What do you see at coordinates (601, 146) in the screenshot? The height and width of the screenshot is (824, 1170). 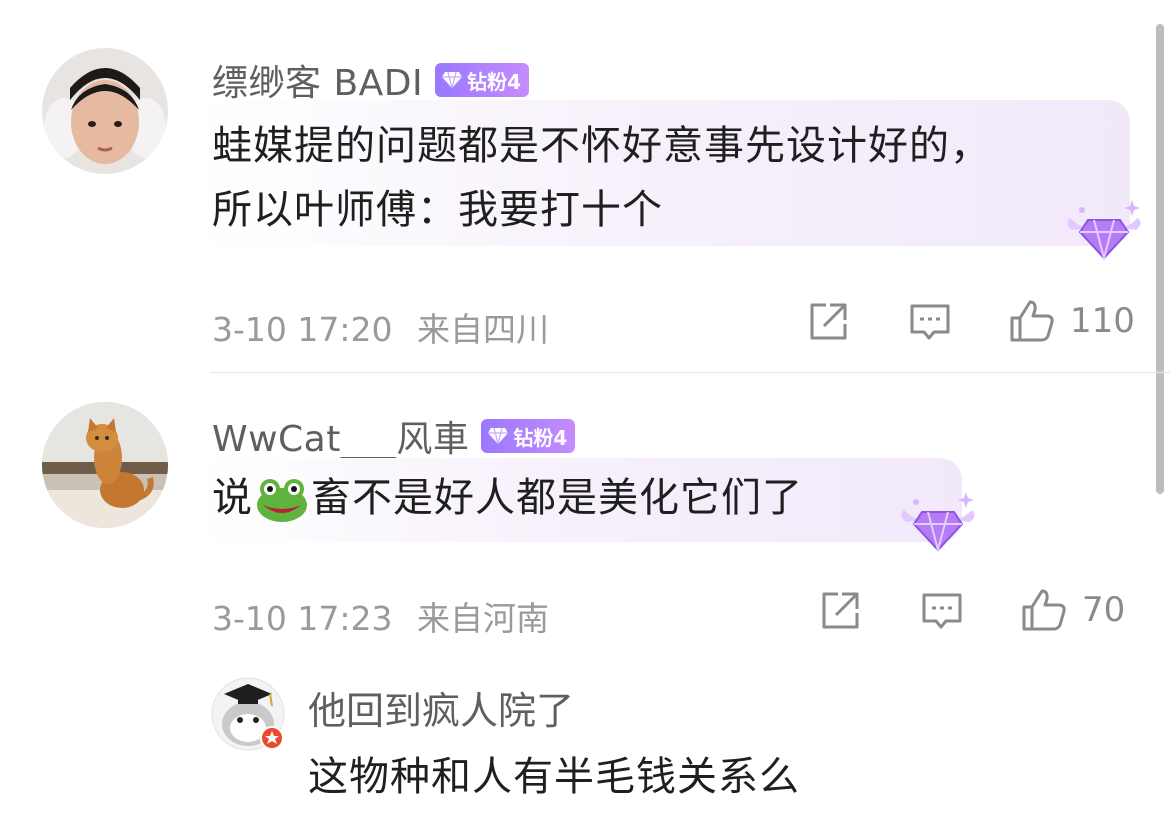 I see `comment-text-line-1: 蛙媒提的问题都是不怀好意事先设计好的，` at bounding box center [601, 146].